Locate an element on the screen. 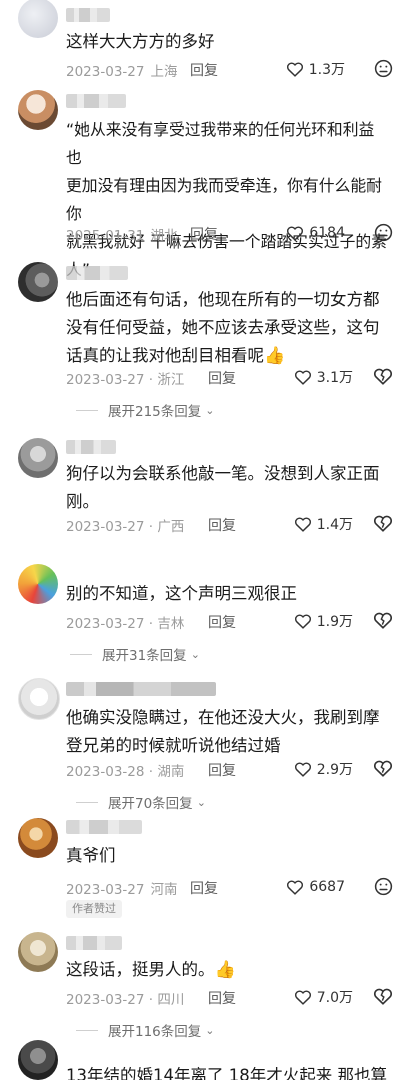 The image size is (413, 1080). comment-date-location: 2023-03-27 · 吉林 is located at coordinates (125, 624).